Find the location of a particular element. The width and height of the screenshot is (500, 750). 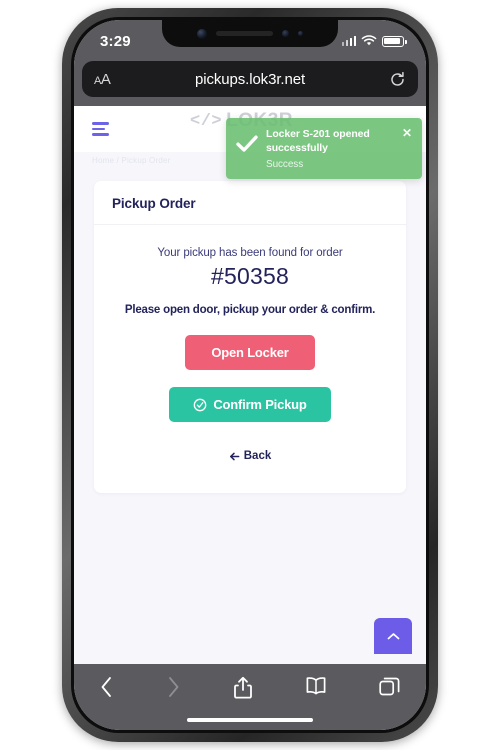

battery-icon is located at coordinates (394, 41).